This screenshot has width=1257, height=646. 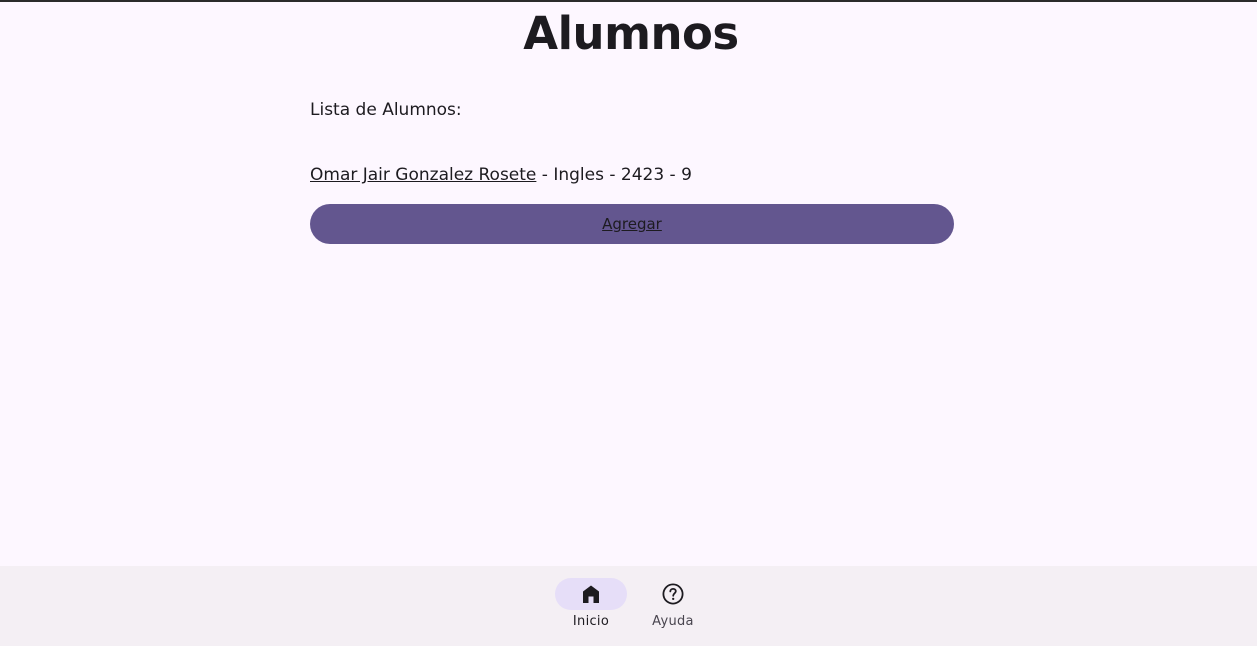 I want to click on add-button-label: Agregar, so click(x=632, y=224).